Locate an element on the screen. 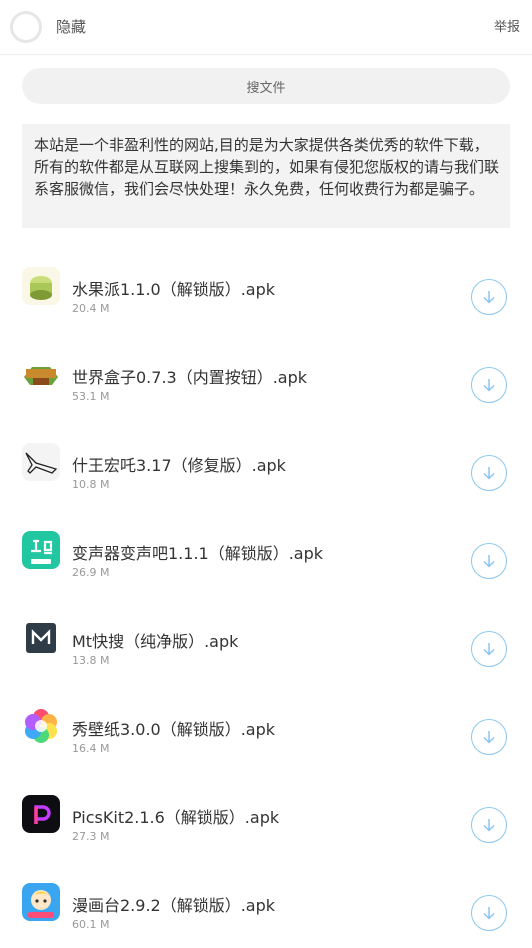 The image size is (532, 948). voice-changer-app-icon is located at coordinates (41, 550).